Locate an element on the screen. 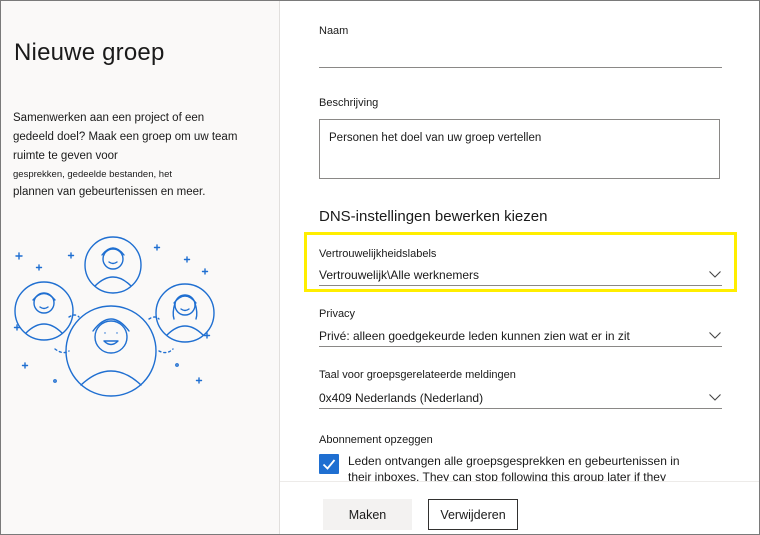 This screenshot has height=535, width=760. discard-button: Verwijderen is located at coordinates (473, 514).